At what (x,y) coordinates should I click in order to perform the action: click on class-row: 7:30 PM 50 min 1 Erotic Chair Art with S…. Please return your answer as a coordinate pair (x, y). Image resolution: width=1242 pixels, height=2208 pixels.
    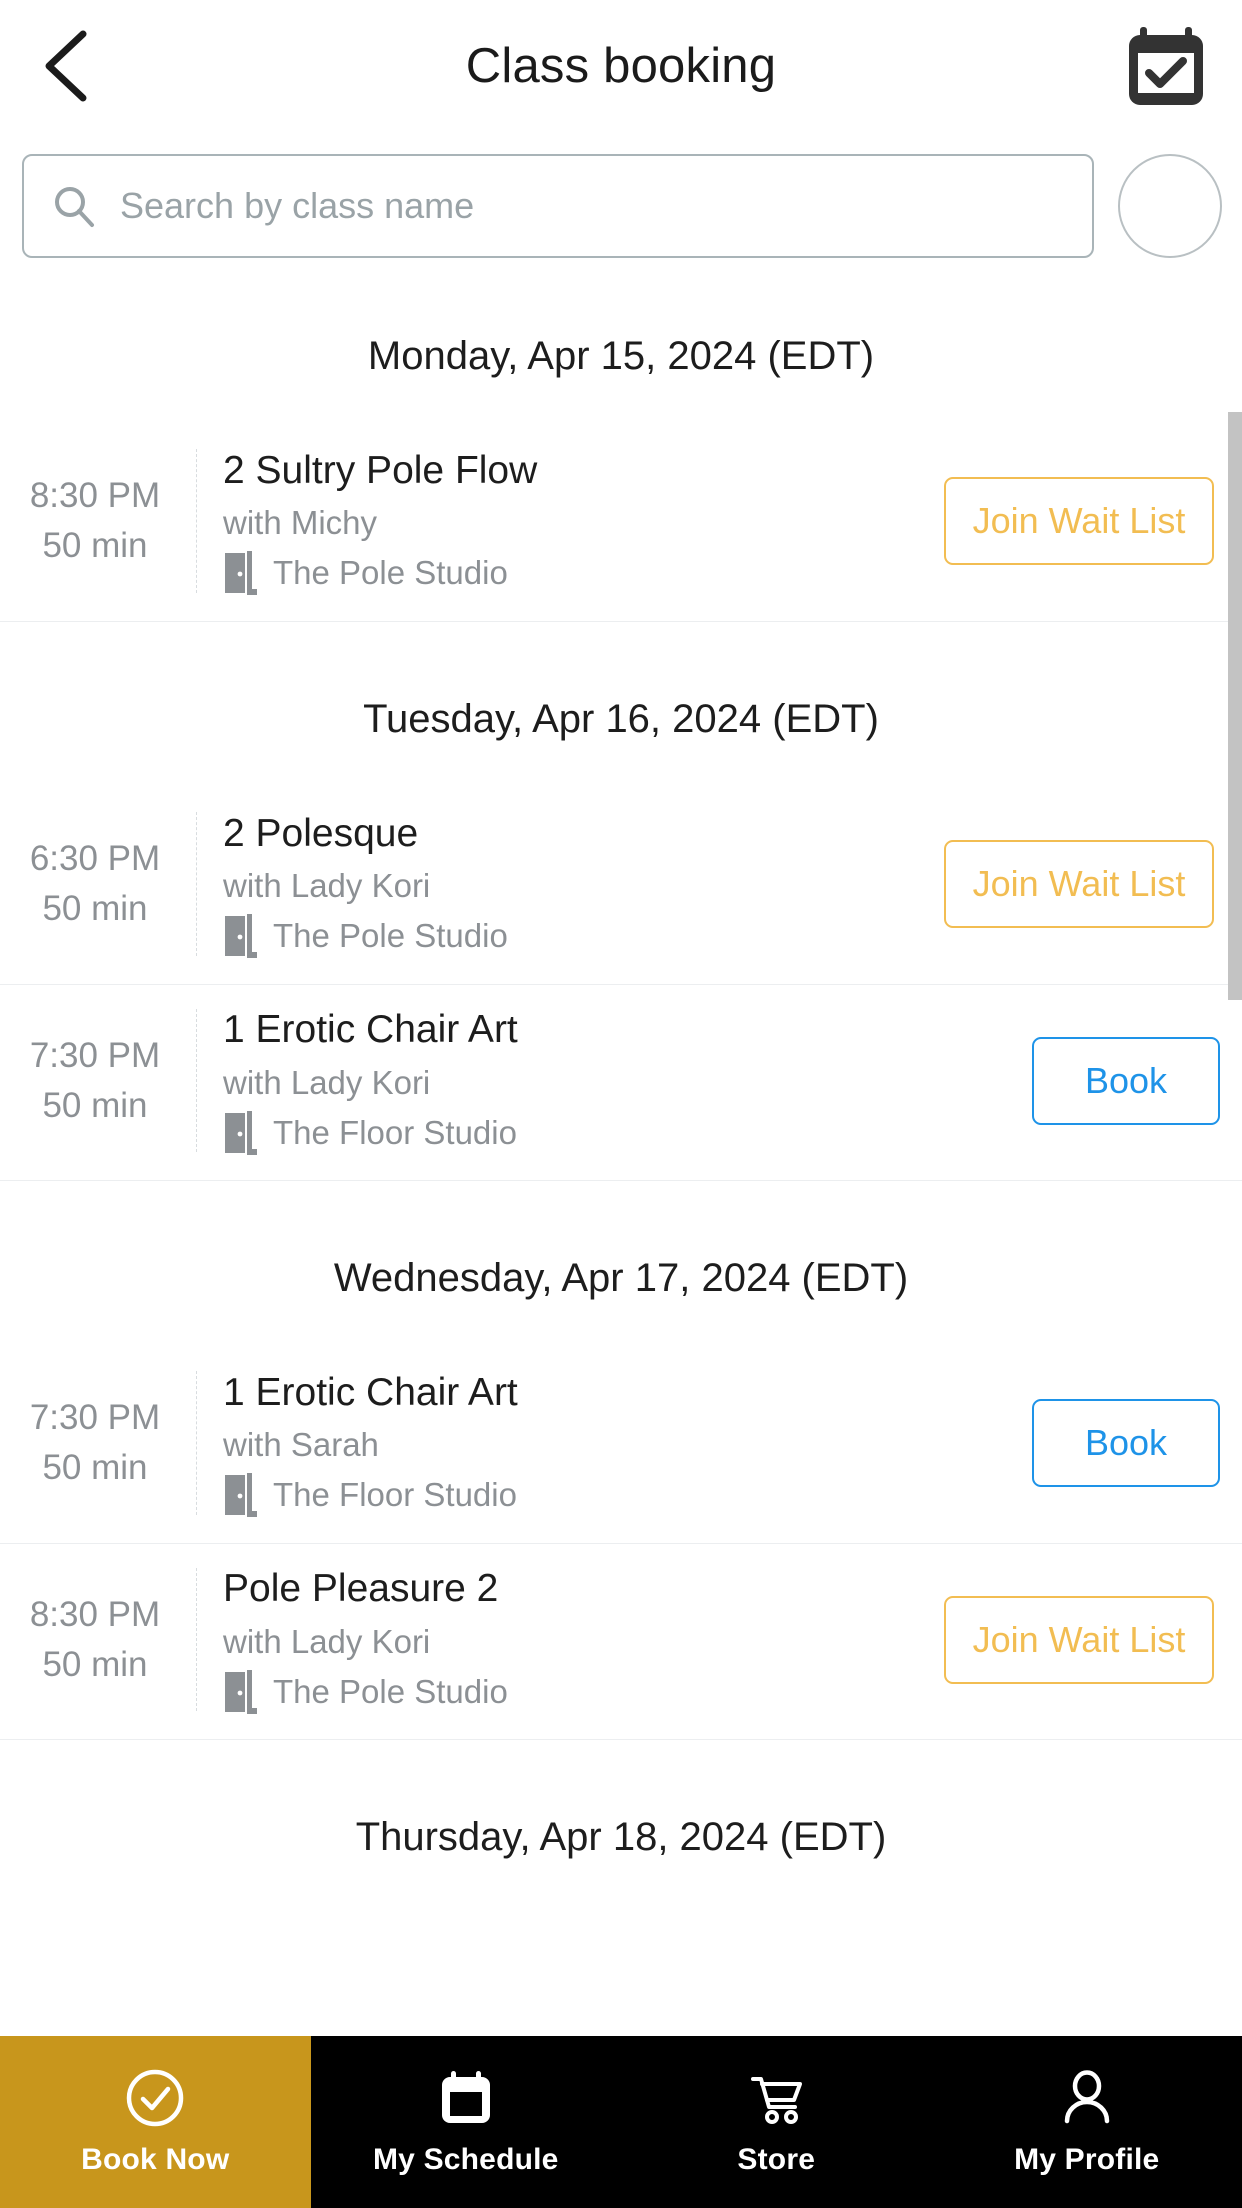
    Looking at the image, I should click on (621, 1445).